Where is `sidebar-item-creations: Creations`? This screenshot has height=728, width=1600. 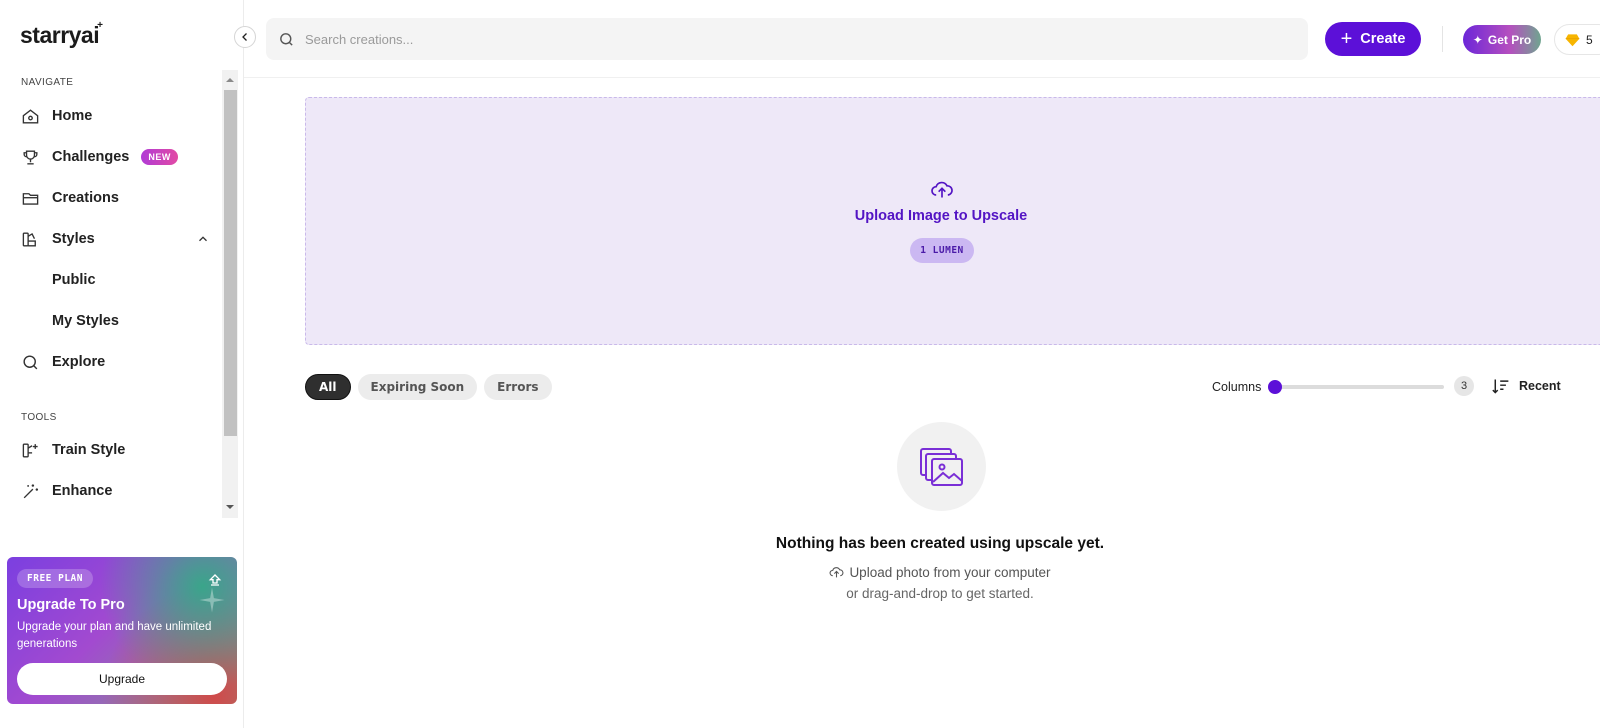
sidebar-item-creations: Creations is located at coordinates (115, 198).